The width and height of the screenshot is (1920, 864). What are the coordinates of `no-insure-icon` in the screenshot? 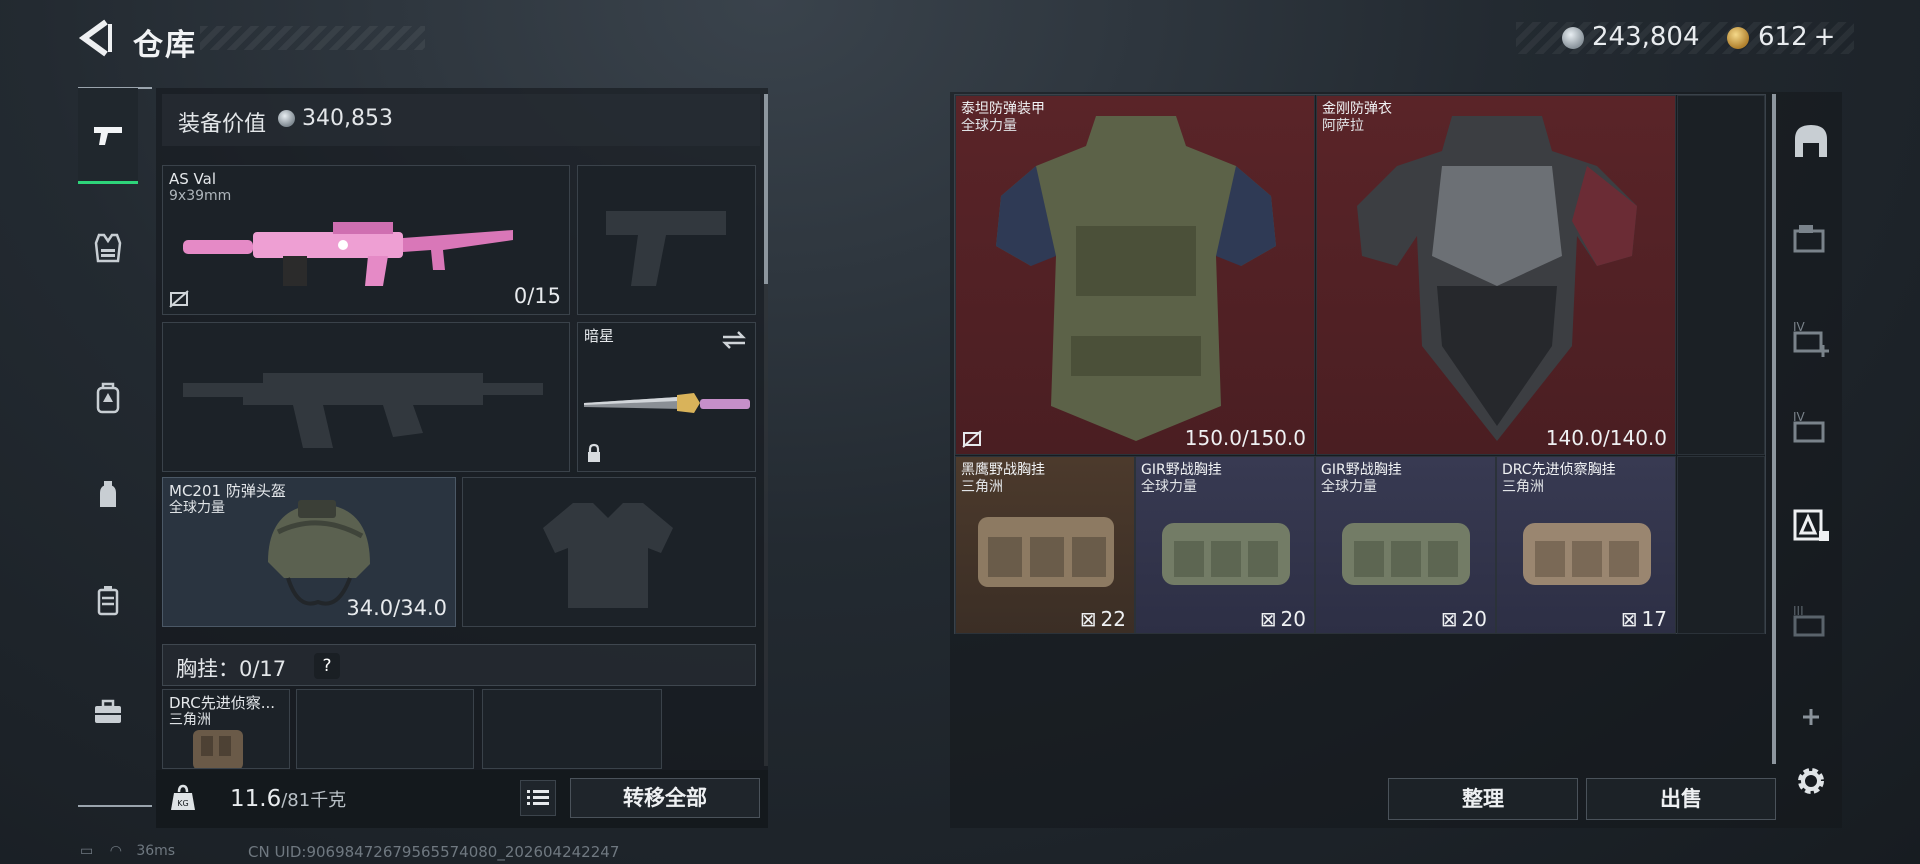 It's located at (972, 439).